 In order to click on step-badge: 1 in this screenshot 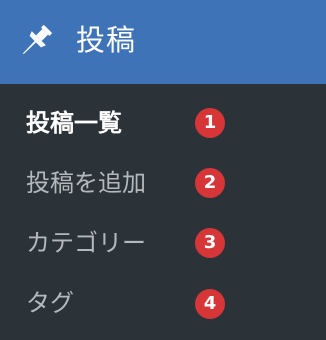, I will do `click(210, 123)`.